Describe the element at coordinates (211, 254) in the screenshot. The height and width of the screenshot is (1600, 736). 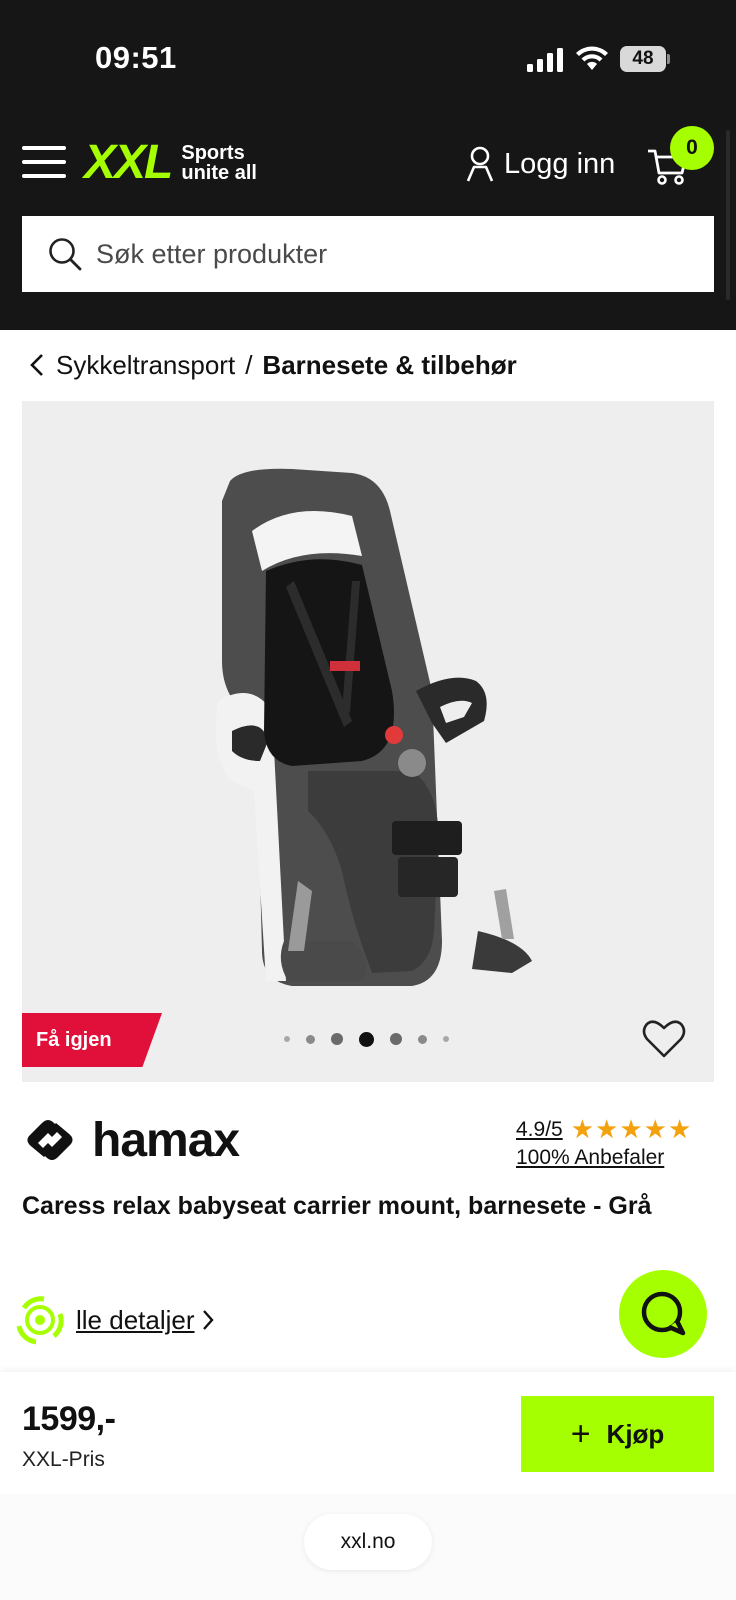
I see `search-input: Søk etter produkter` at that location.